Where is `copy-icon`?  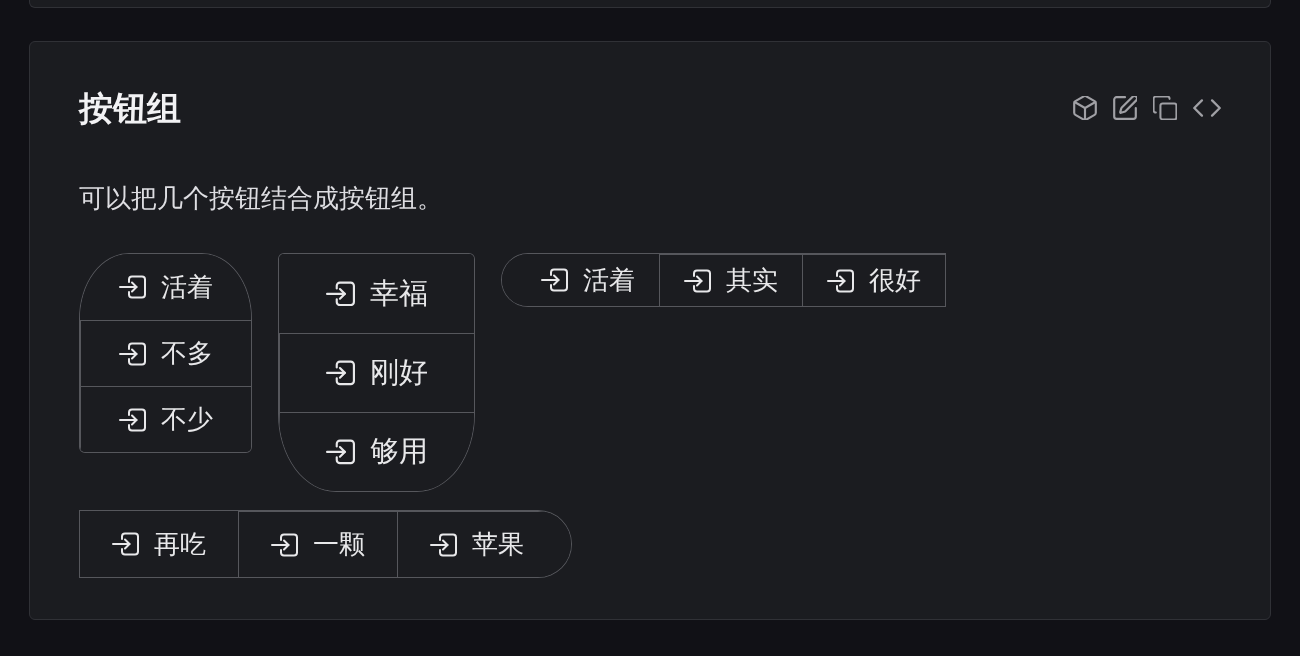
copy-icon is located at coordinates (1165, 108).